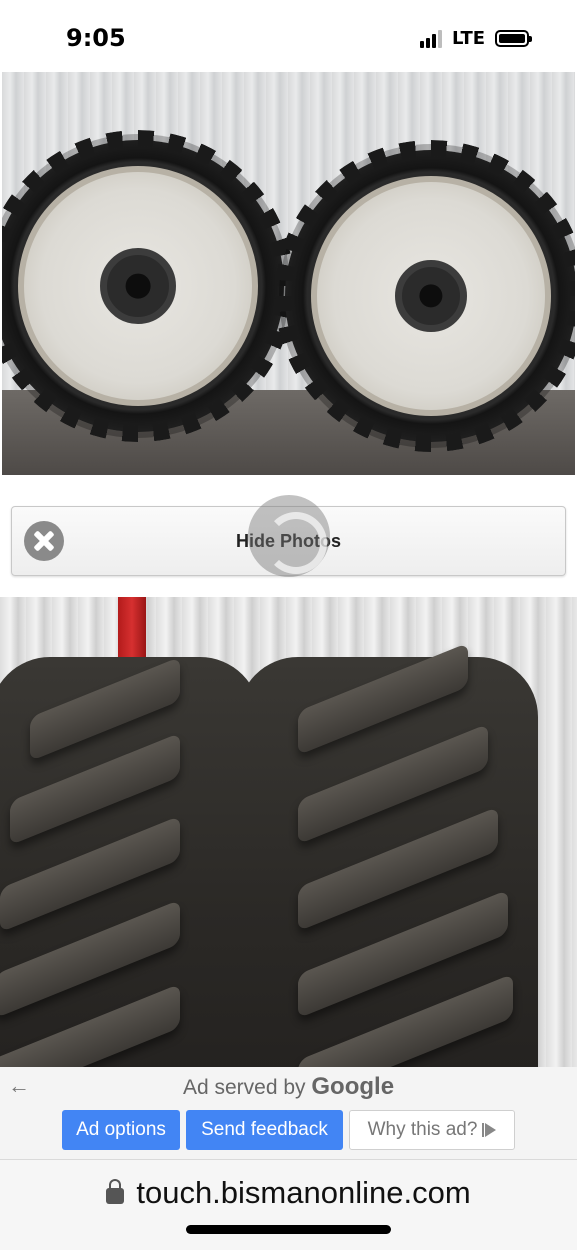  I want to click on hide-photos-button: Hide Photos, so click(288, 536).